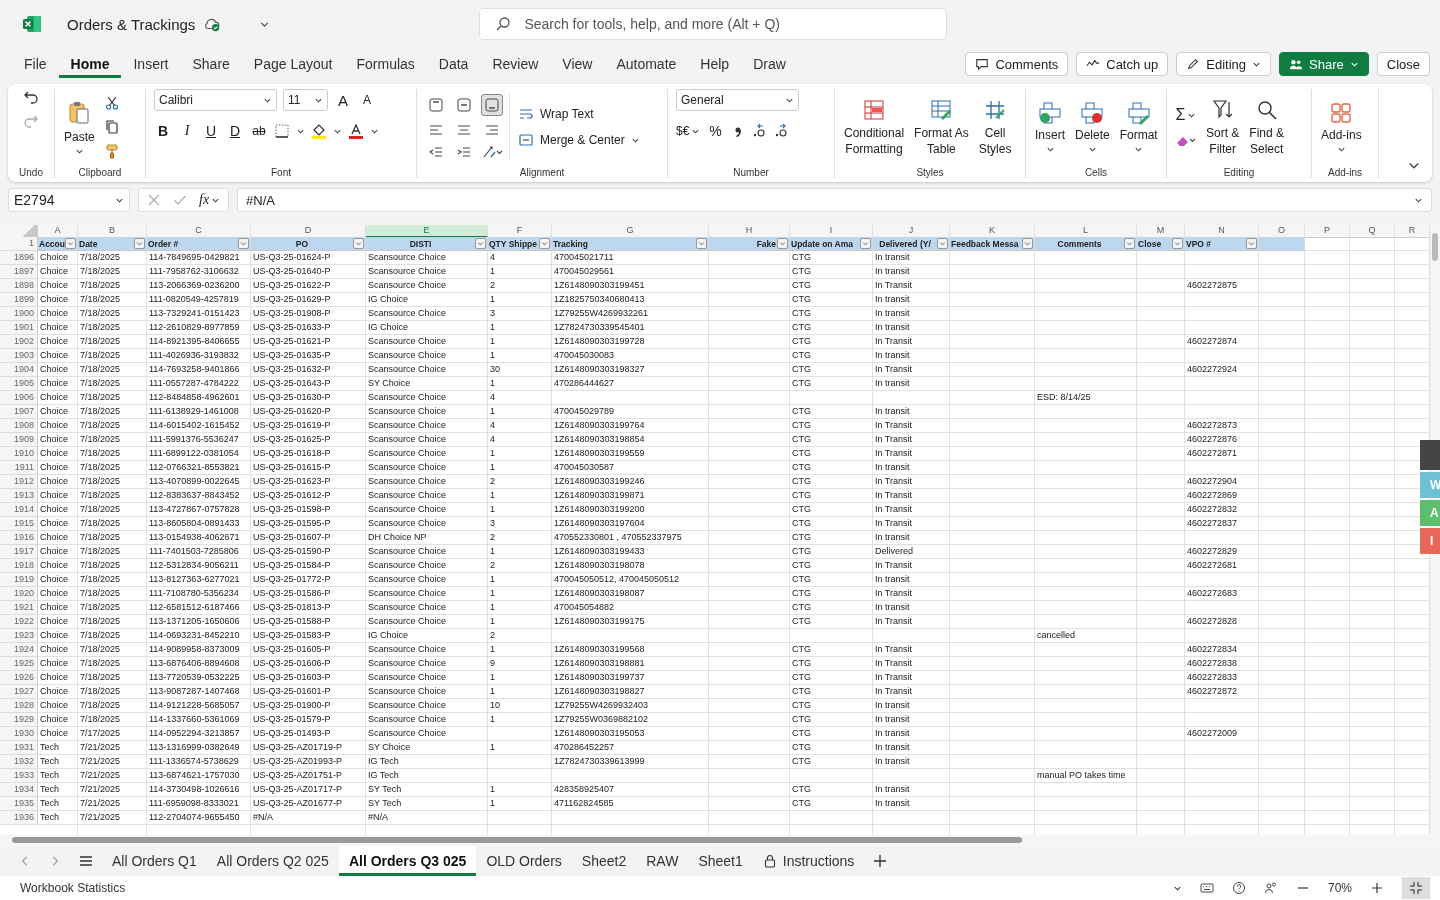 Image resolution: width=1440 pixels, height=900 pixels. What do you see at coordinates (579, 140) in the screenshot?
I see `merge-center-button: Merge & Center` at bounding box center [579, 140].